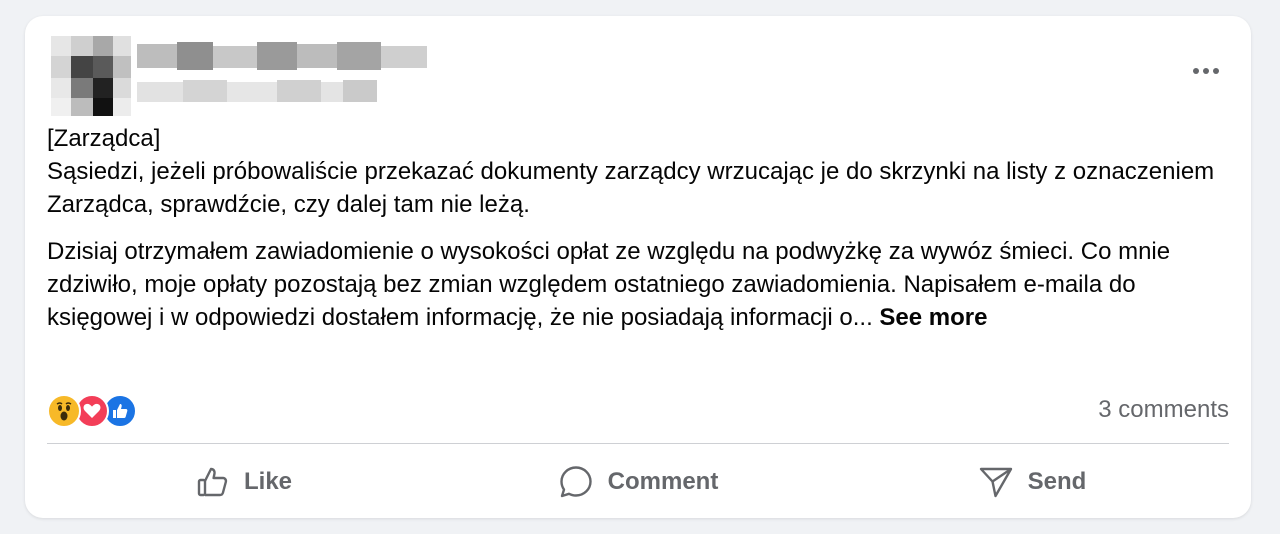 The height and width of the screenshot is (534, 1280). Describe the element at coordinates (92, 411) in the screenshot. I see `reactions-summary` at that location.